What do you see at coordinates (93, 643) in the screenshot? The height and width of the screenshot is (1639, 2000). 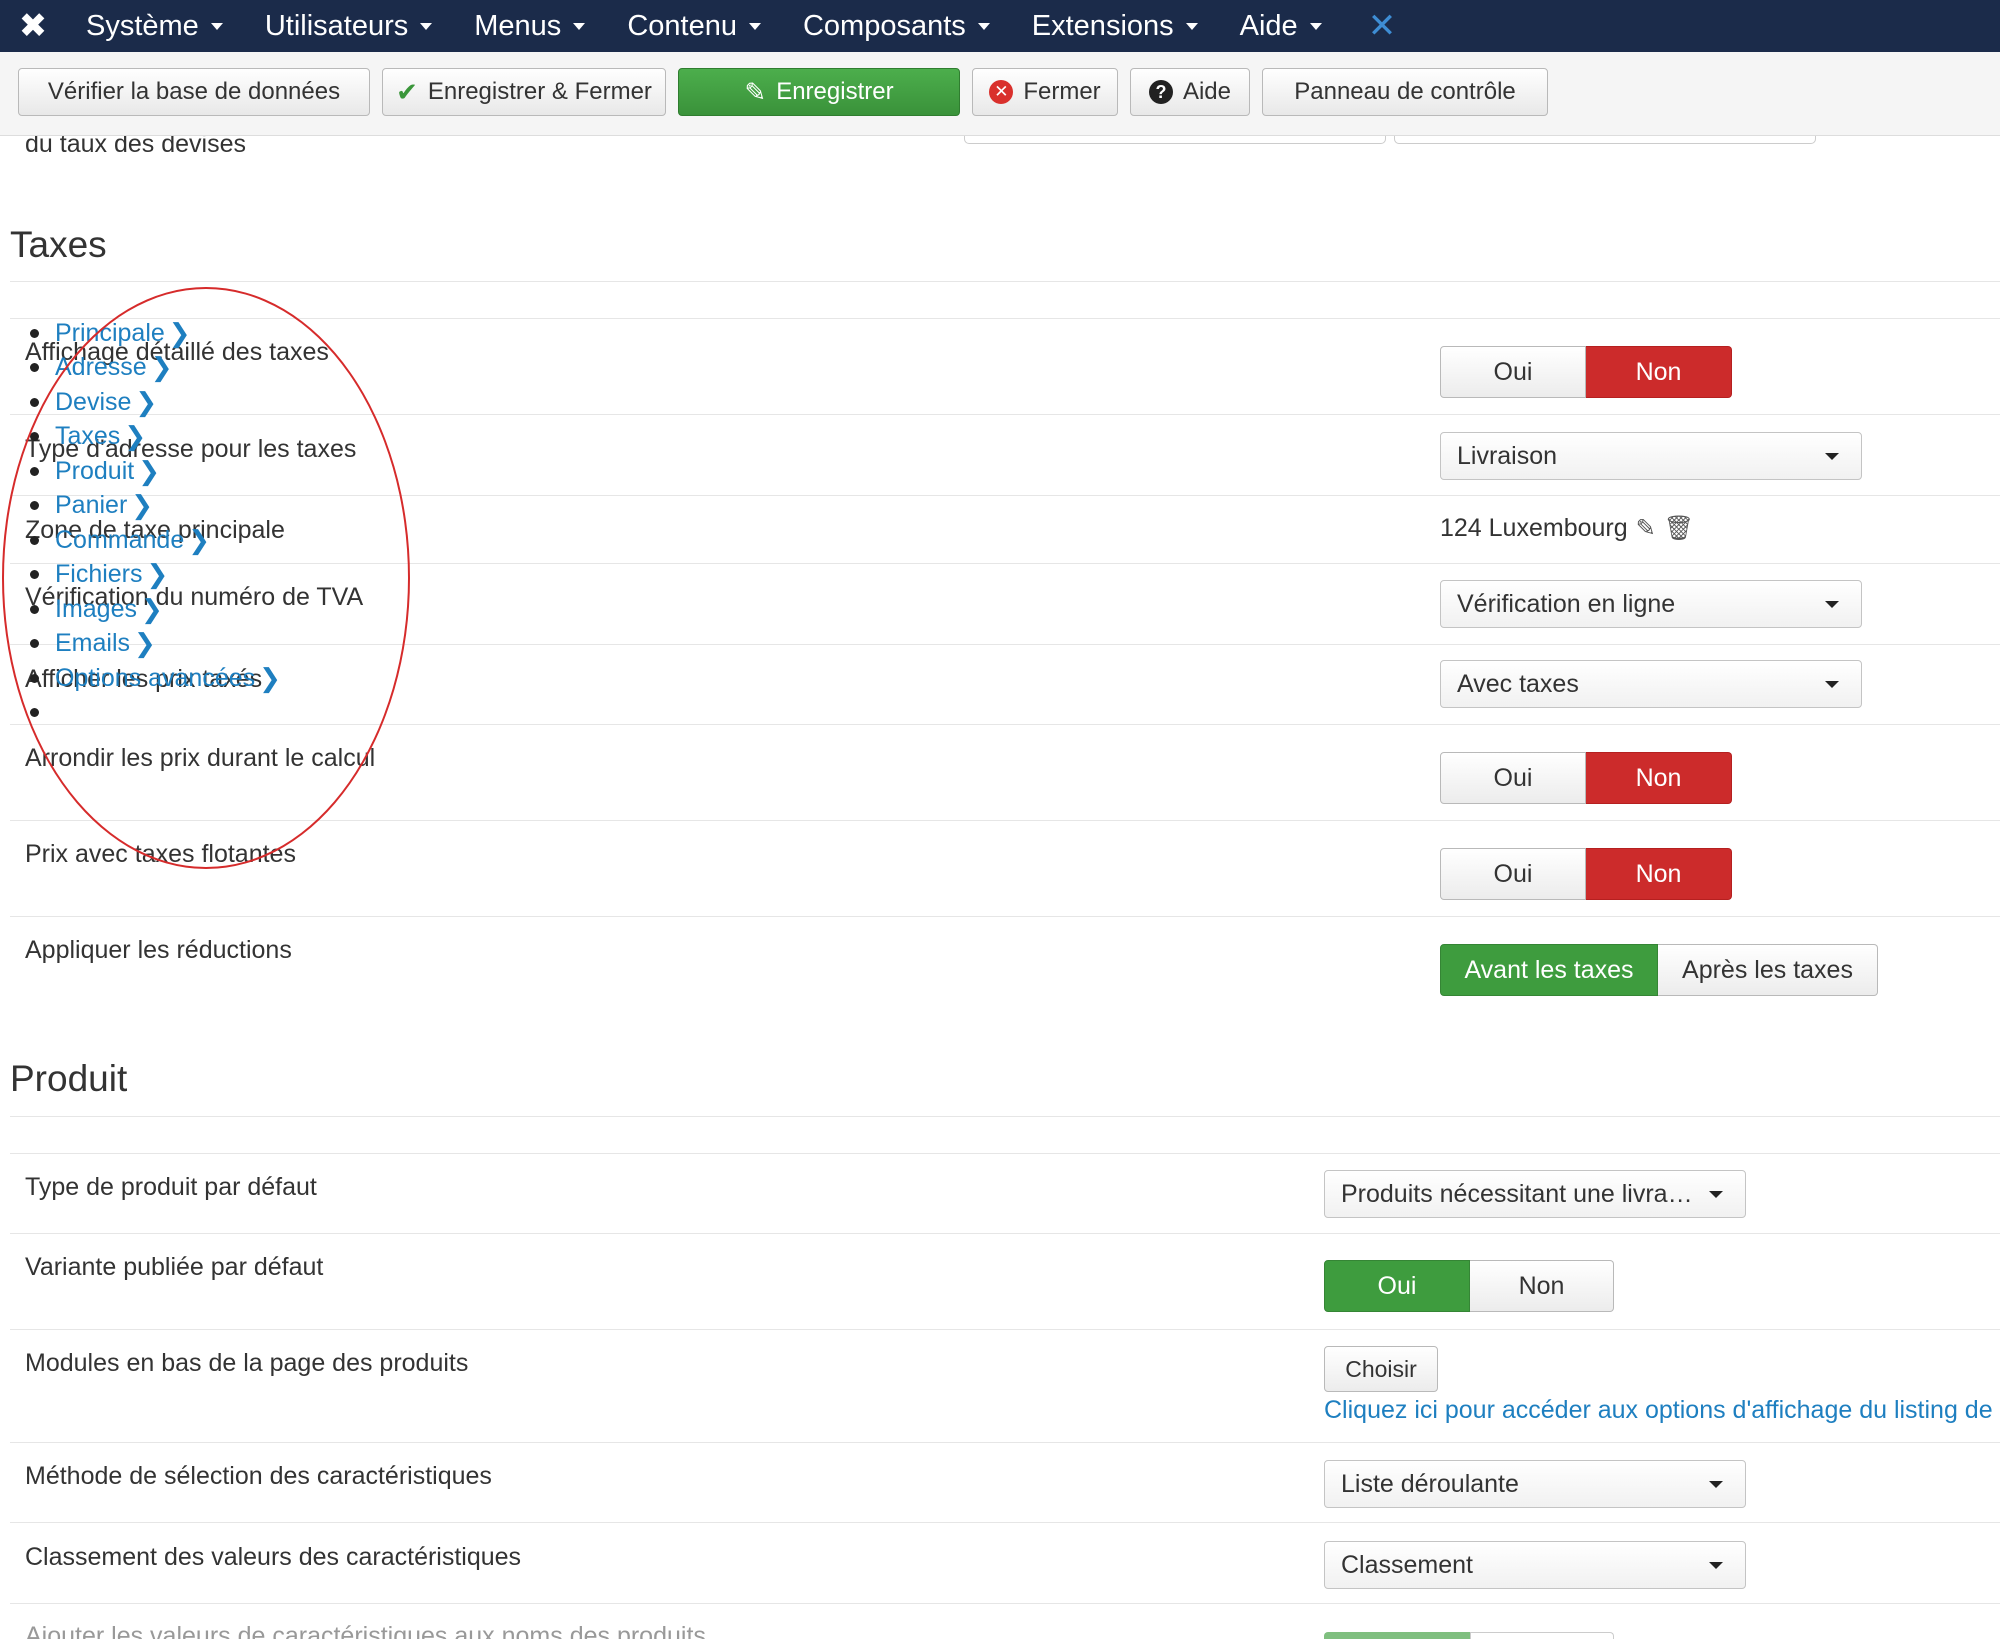 I see `nav-item-emails: Emails ❯` at bounding box center [93, 643].